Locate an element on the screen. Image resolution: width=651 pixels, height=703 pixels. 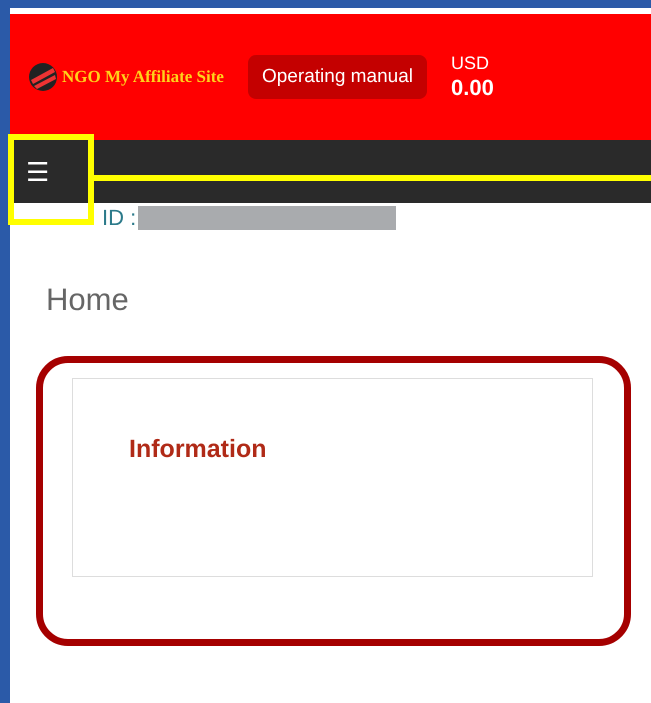
site-logo-text: NGO My Affiliate Site is located at coordinates (143, 77).